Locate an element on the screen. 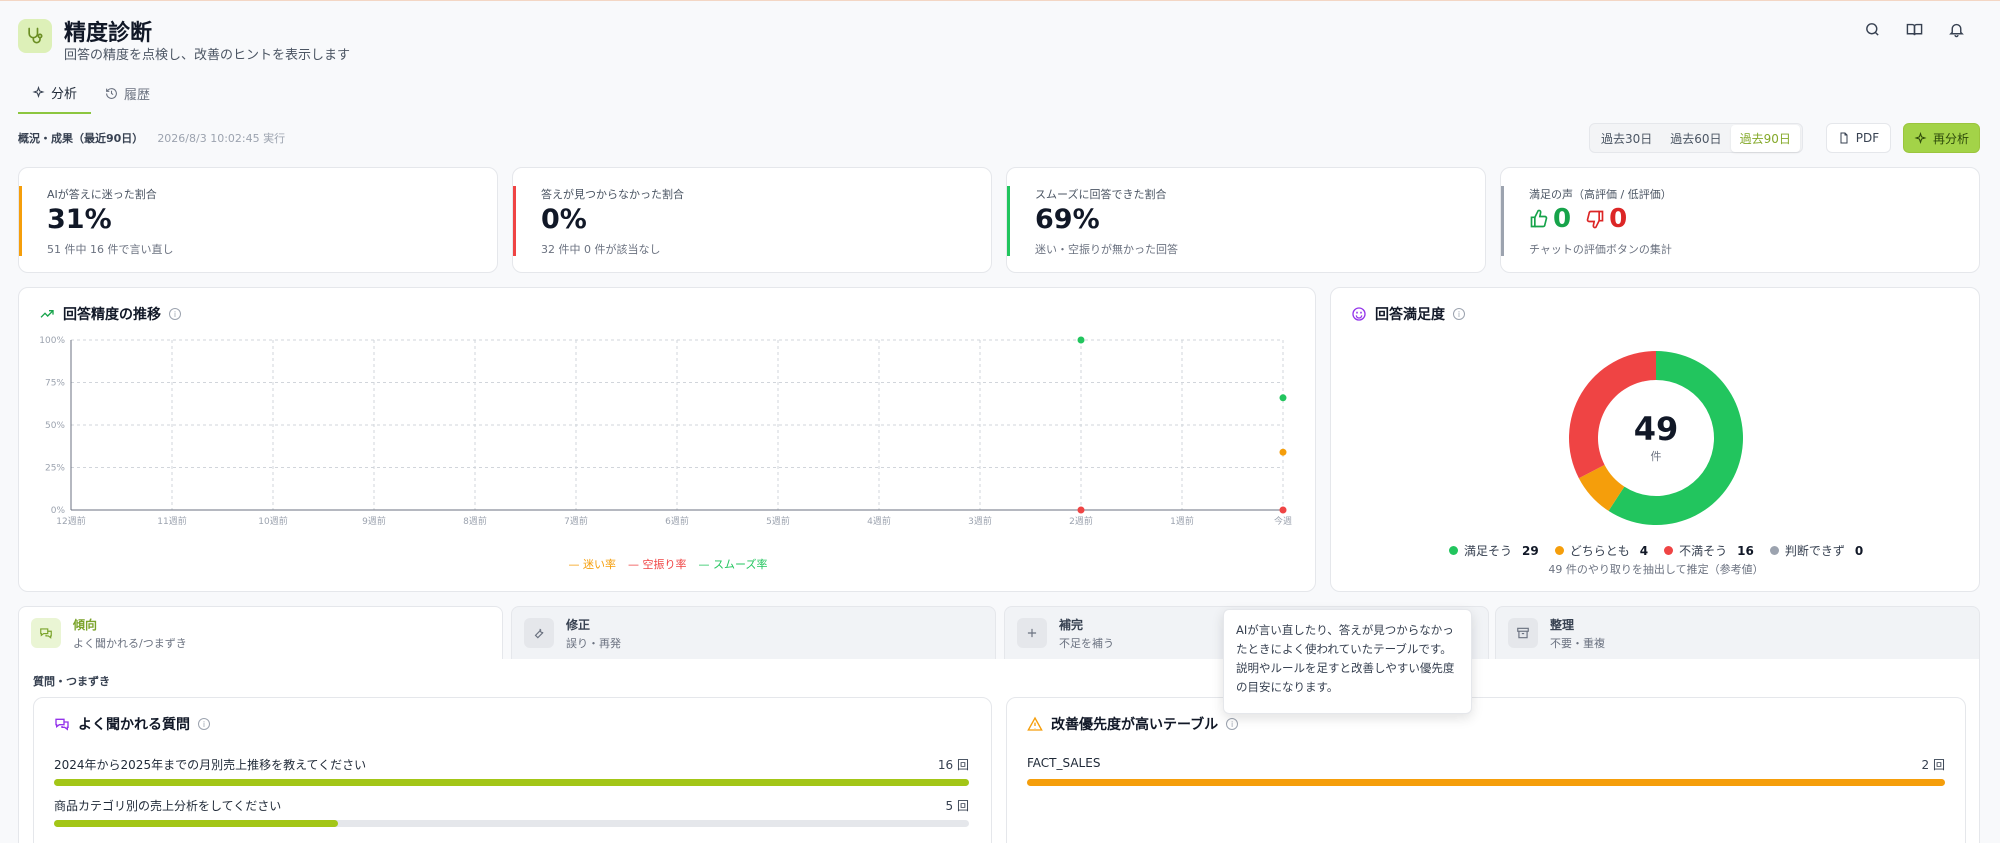 The height and width of the screenshot is (843, 2000). priority-title: 改善優先度が高いテーブル is located at coordinates (1135, 725).